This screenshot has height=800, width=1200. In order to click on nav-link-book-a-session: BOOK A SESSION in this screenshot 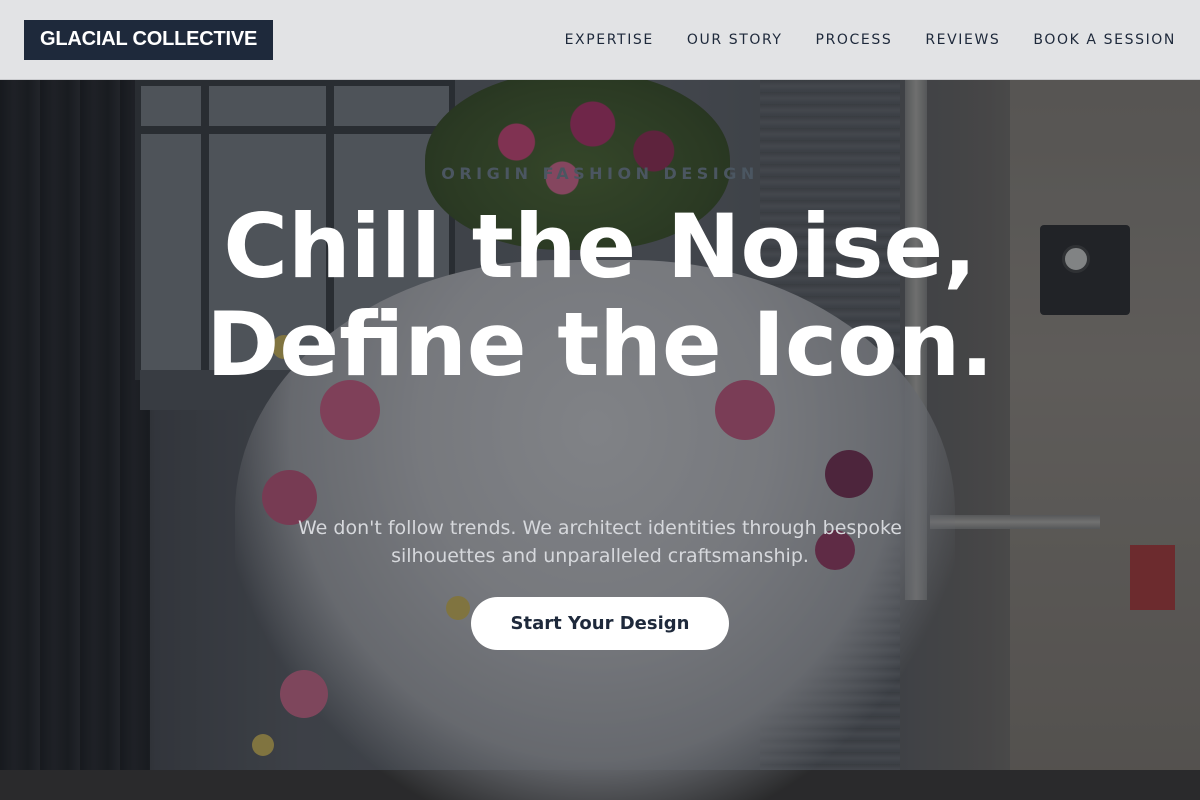, I will do `click(1104, 40)`.